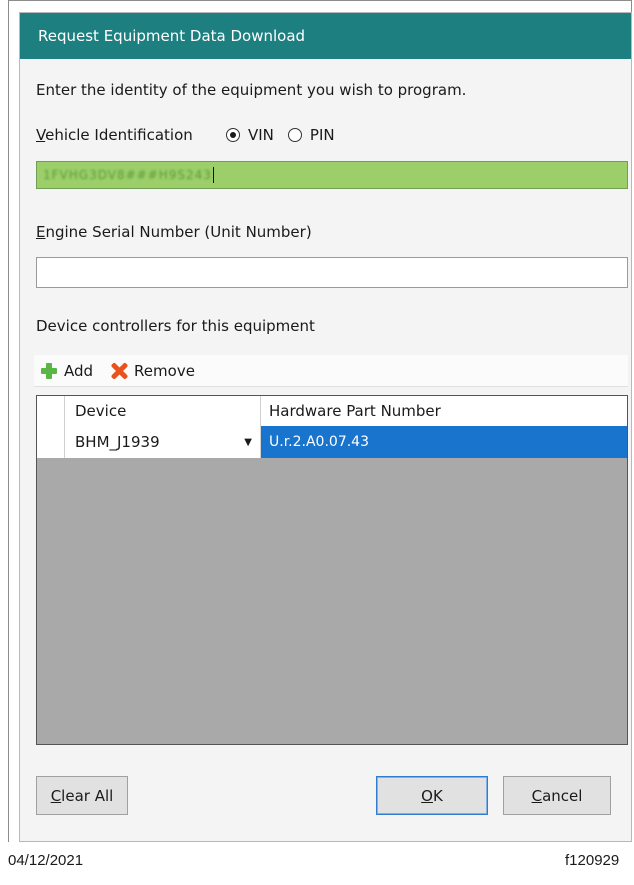 Image resolution: width=634 pixels, height=885 pixels. What do you see at coordinates (79, 370) in the screenshot?
I see `add-button-label: Add` at bounding box center [79, 370].